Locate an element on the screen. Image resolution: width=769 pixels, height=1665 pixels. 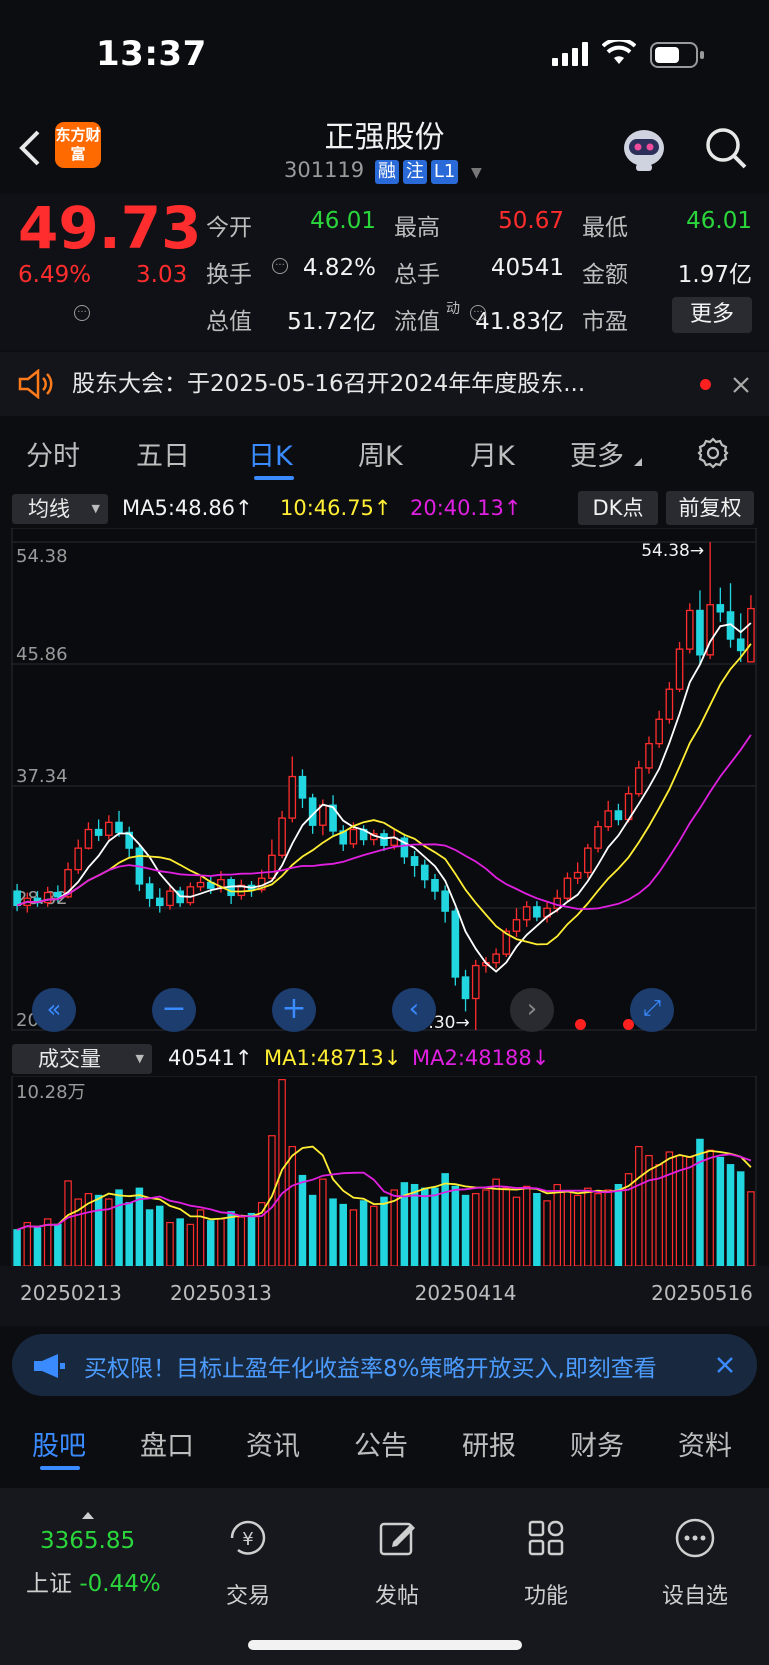
more-caret-icon is located at coordinates (638, 462).